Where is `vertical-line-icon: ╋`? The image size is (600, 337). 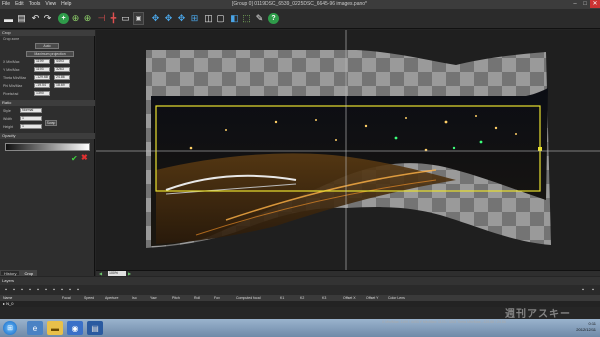 vertical-line-icon: ╋ is located at coordinates (113, 18).